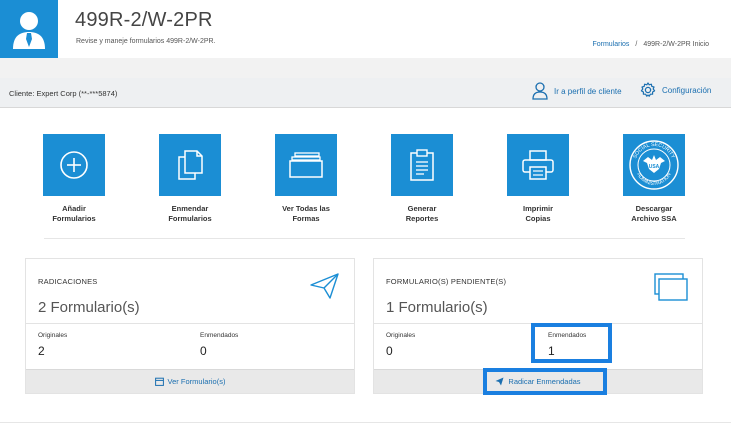  I want to click on section-divider, so click(364, 238).